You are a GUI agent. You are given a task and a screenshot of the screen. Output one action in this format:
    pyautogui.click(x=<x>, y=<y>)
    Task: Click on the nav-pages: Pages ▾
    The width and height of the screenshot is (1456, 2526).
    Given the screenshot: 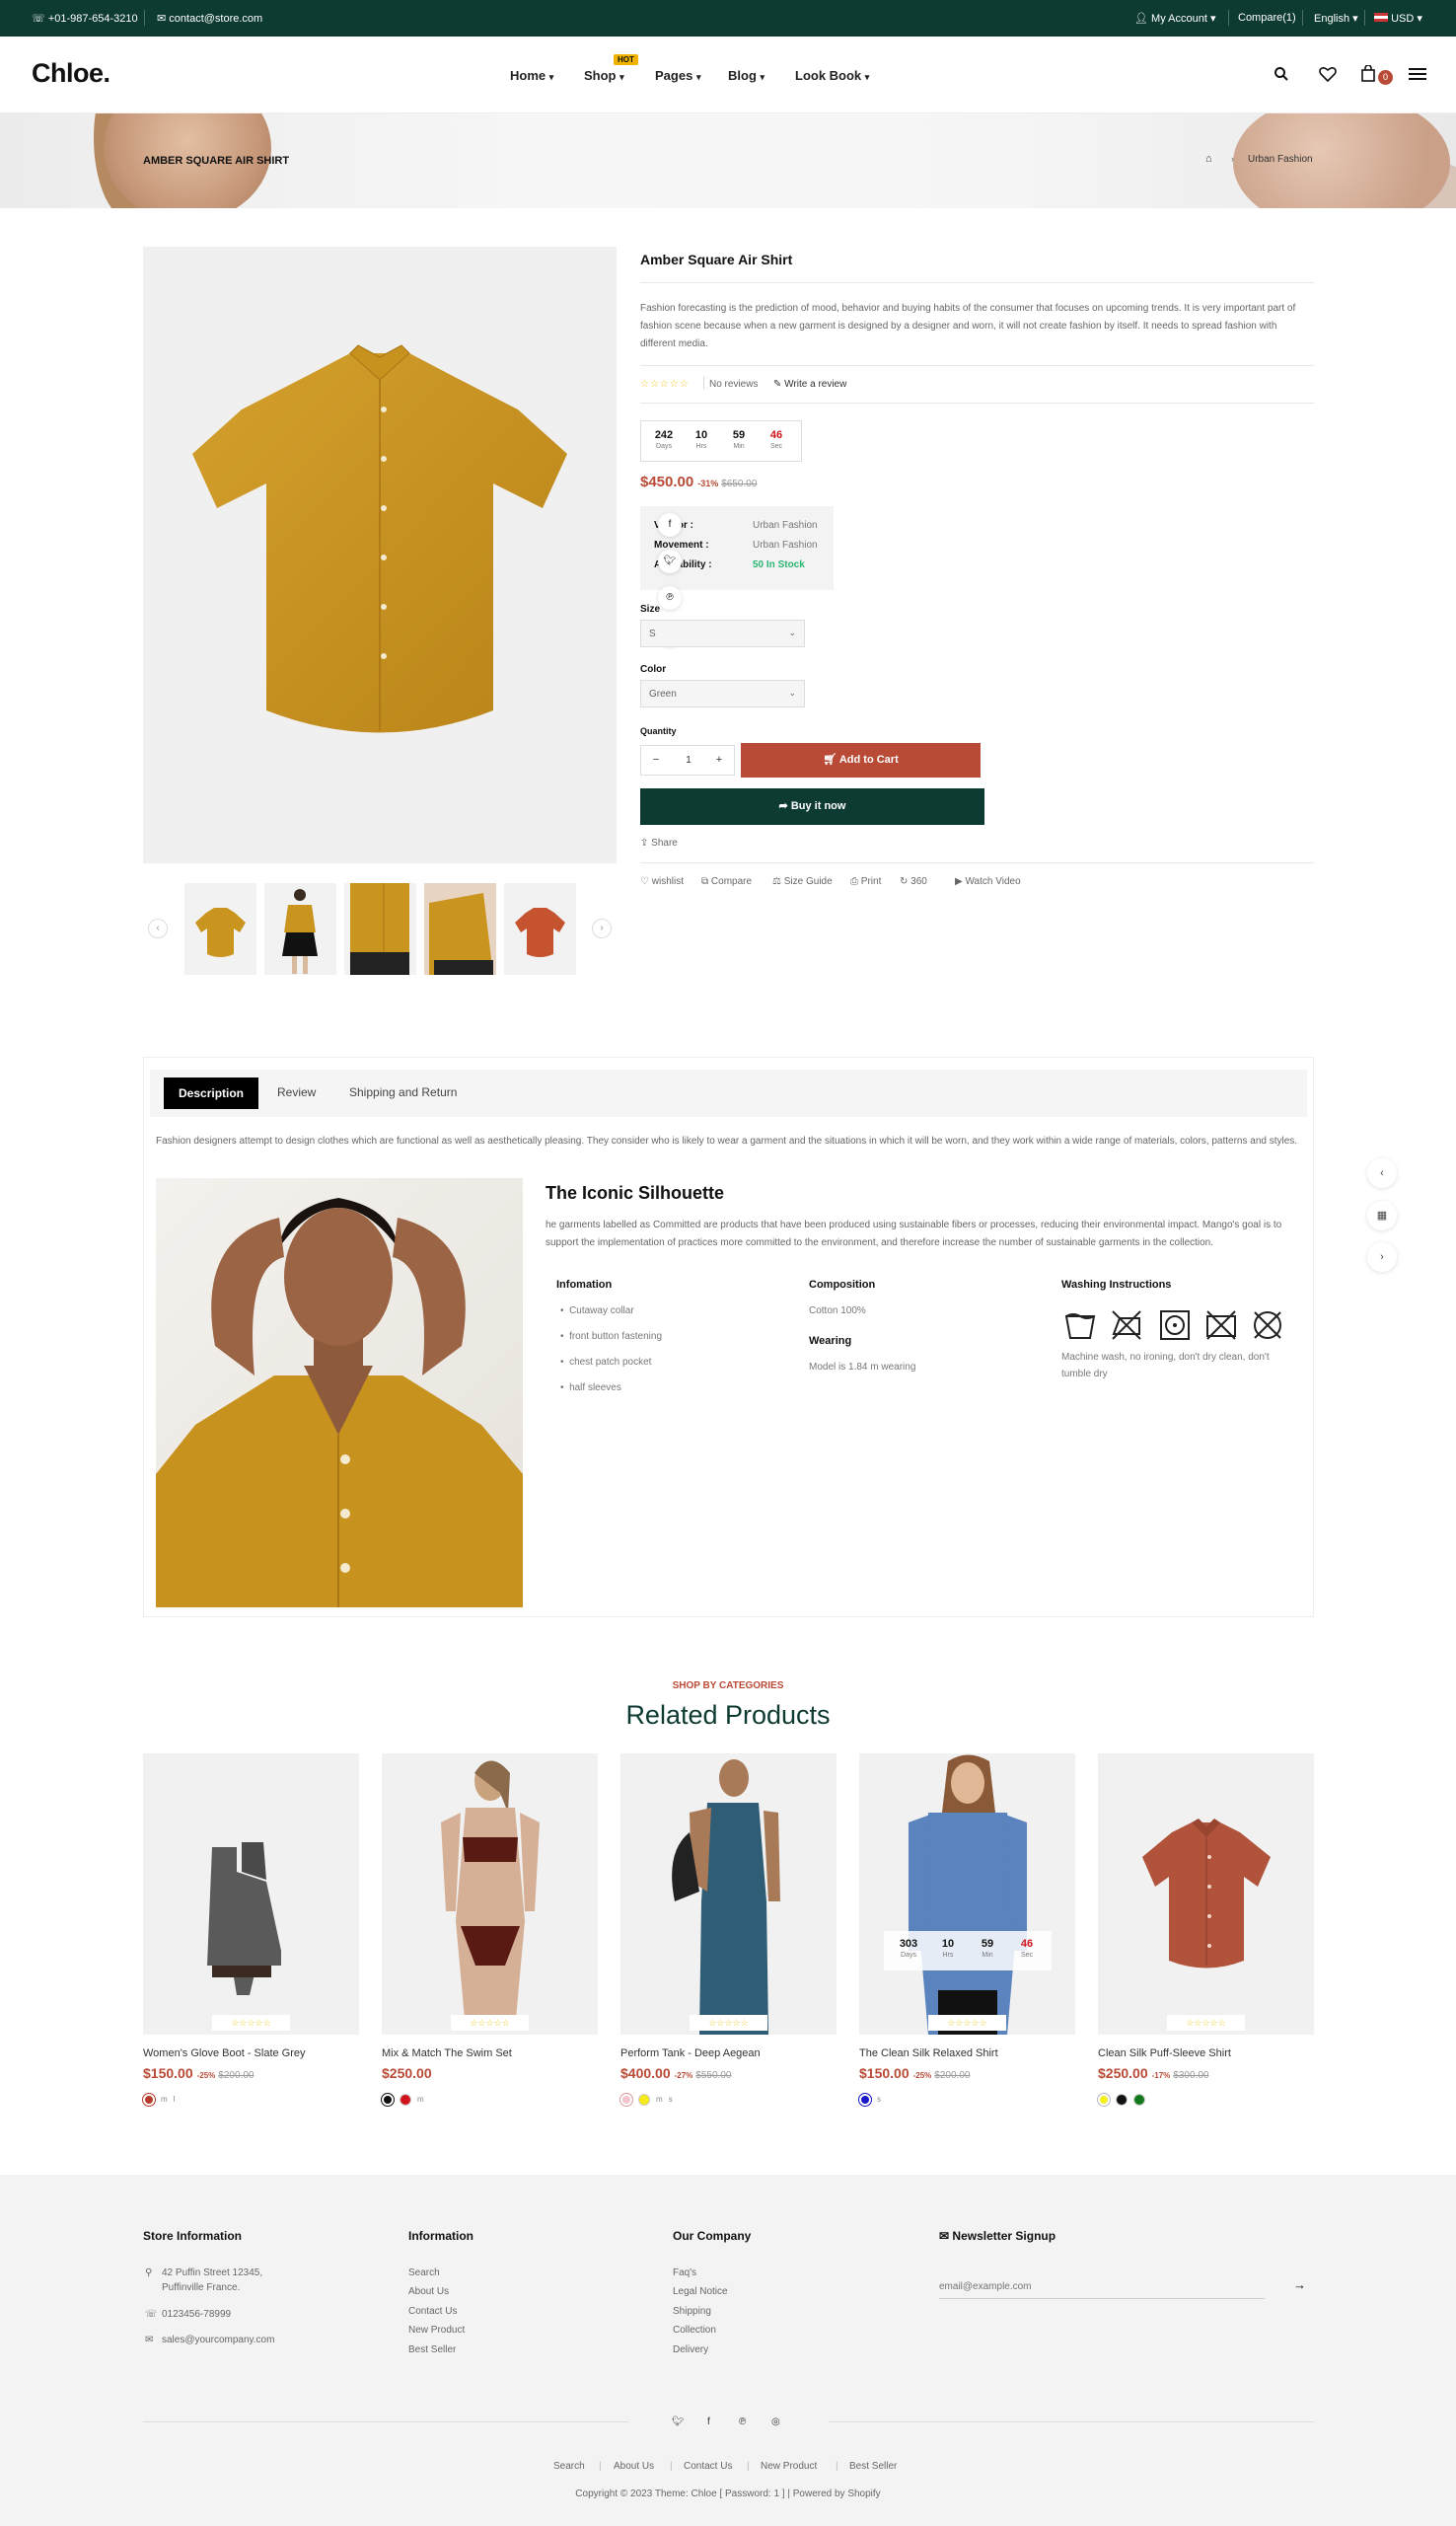 What is the action you would take?
    pyautogui.click(x=677, y=75)
    